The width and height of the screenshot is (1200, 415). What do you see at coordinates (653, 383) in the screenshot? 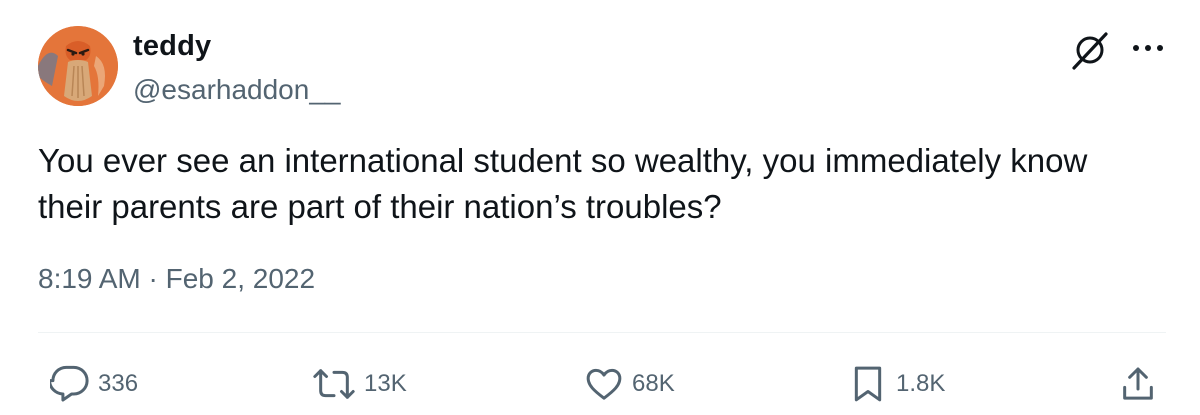
I see `like-count: 68K` at bounding box center [653, 383].